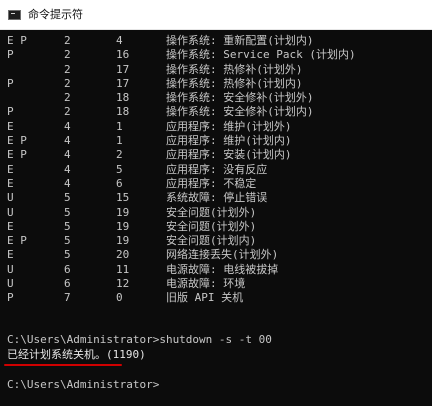 The height and width of the screenshot is (406, 432). I want to click on reason-row: 2 18 操作系统: 安全修补(计划外), so click(216, 98).